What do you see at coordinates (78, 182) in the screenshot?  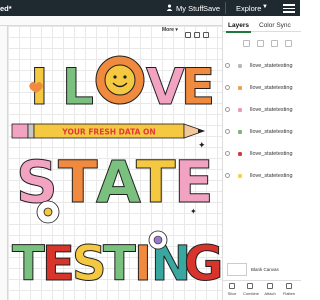 I see `state-letter-t: T` at bounding box center [78, 182].